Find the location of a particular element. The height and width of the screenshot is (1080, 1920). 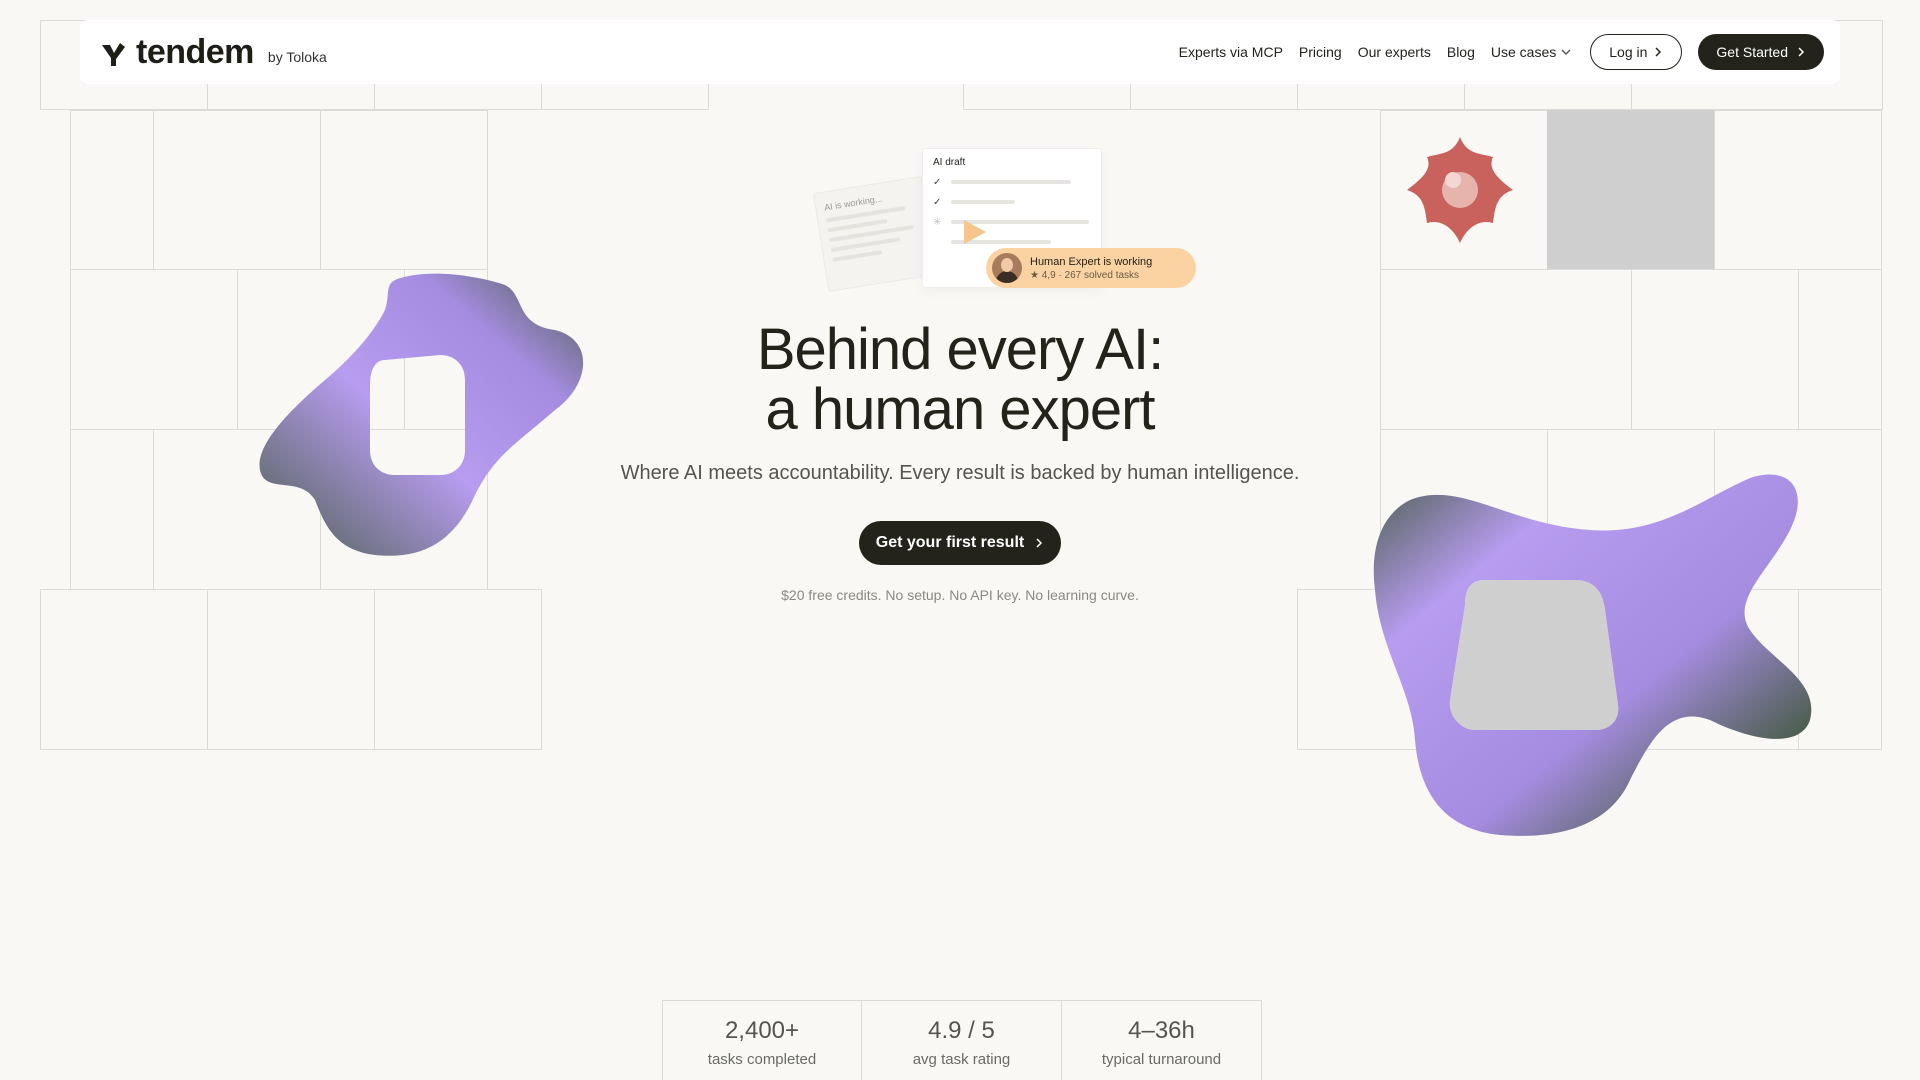

stat-value: 4.9 / 5 is located at coordinates (961, 1030).